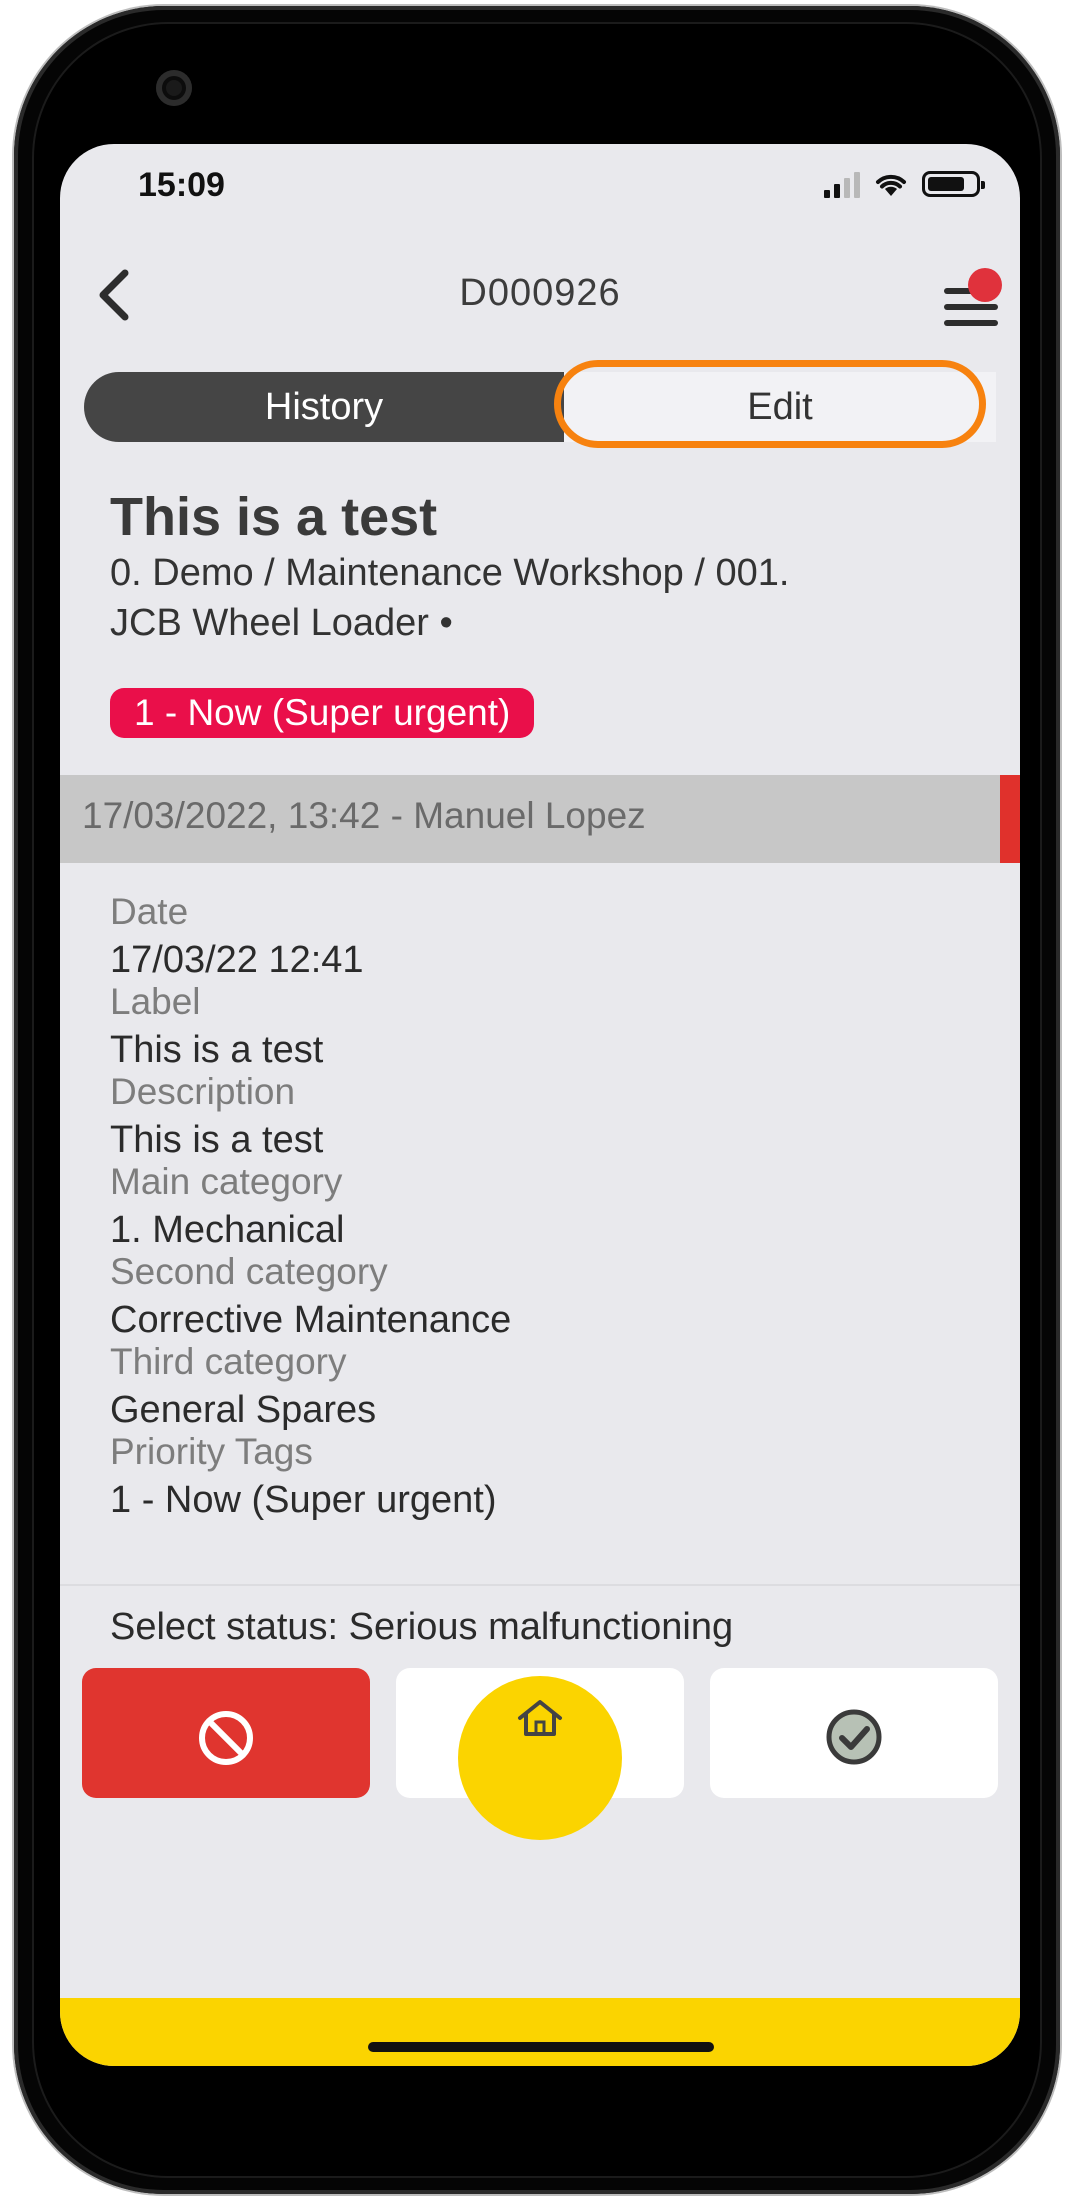  I want to click on battery-icon, so click(953, 184).